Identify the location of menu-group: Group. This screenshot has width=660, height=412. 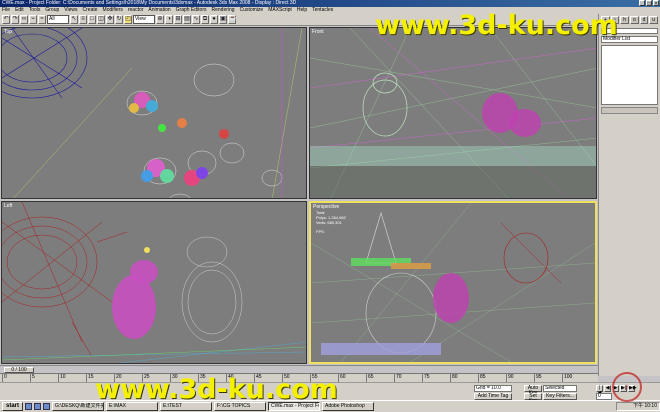
(52, 10).